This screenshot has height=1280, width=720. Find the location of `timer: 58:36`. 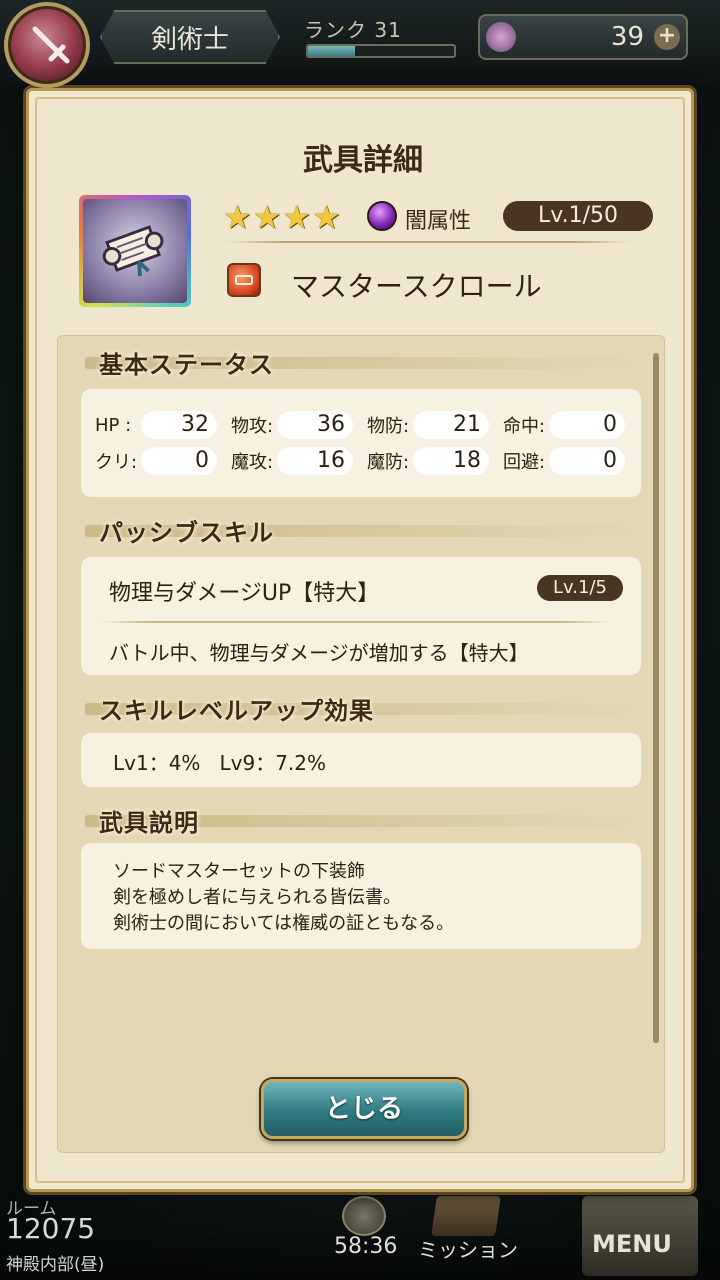

timer: 58:36 is located at coordinates (366, 1246).